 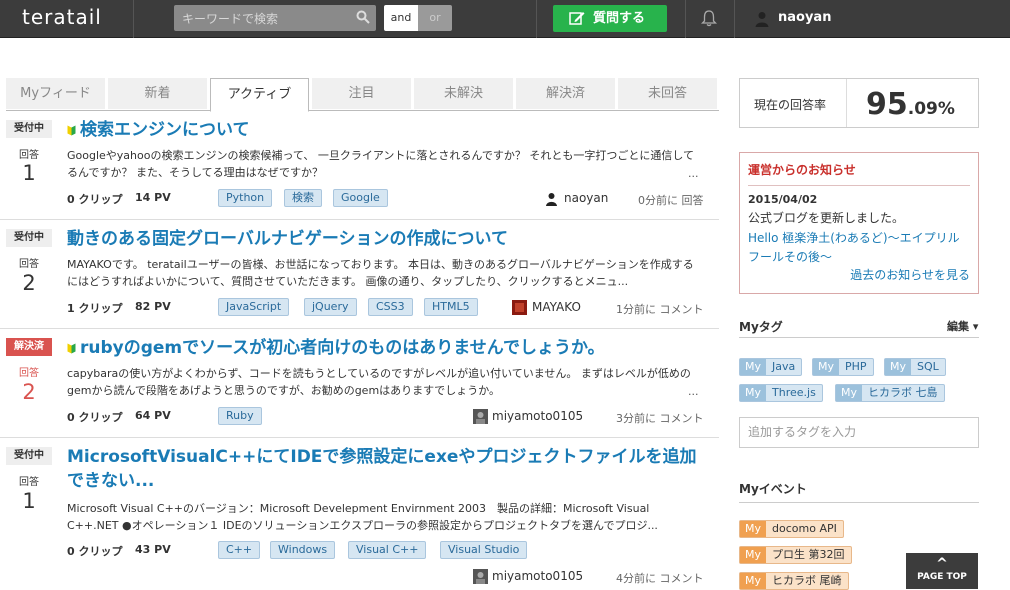 What do you see at coordinates (363, 17) in the screenshot?
I see `search-icon` at bounding box center [363, 17].